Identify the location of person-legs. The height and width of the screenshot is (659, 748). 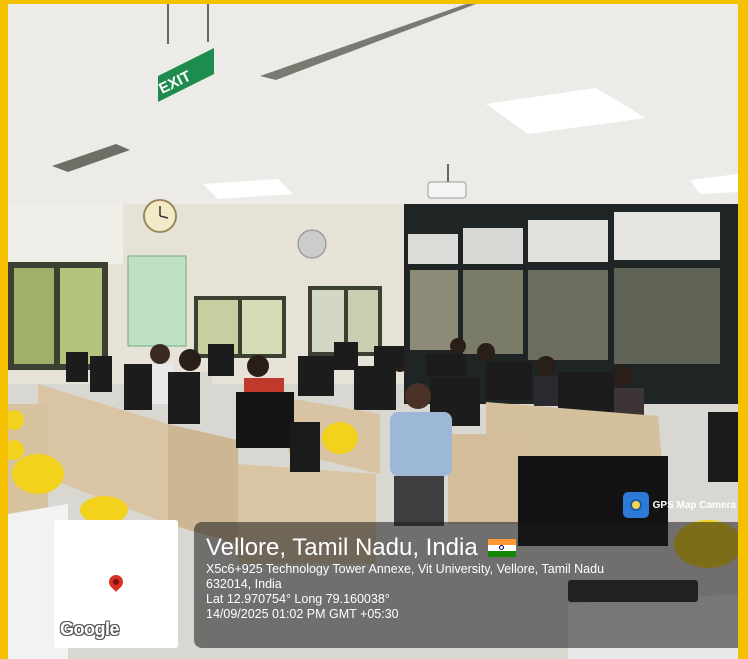
(419, 501).